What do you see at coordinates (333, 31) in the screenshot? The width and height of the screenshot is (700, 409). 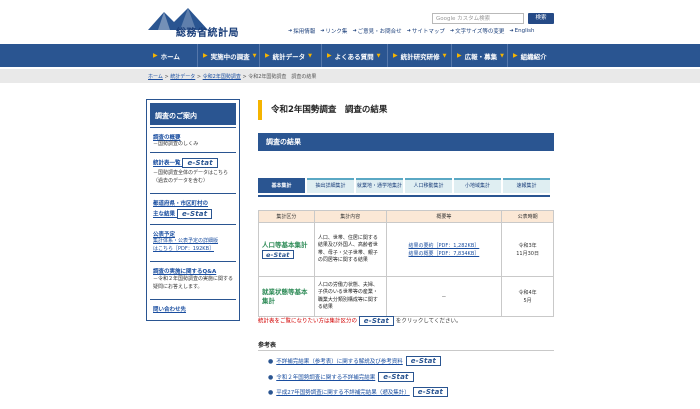 I see `util-link-links: ➜ リンク集` at bounding box center [333, 31].